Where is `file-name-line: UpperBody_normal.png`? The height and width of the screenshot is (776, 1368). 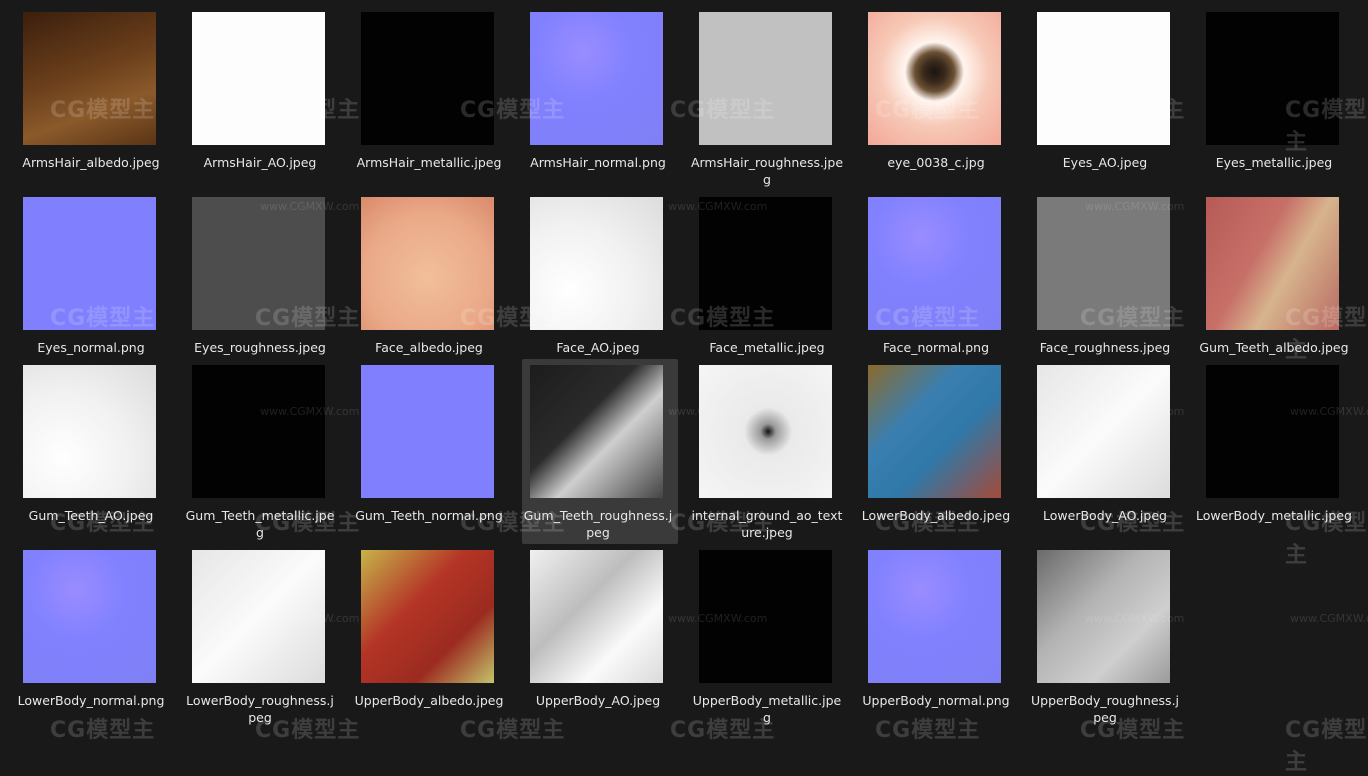
file-name-line: UpperBody_normal.png is located at coordinates (936, 700).